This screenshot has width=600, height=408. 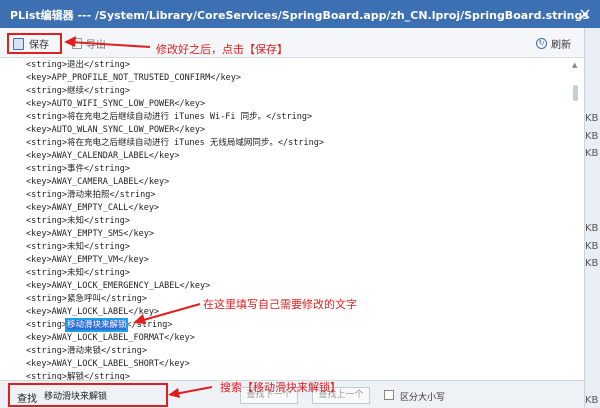 What do you see at coordinates (193, 390) in the screenshot?
I see `arrow-to-search` at bounding box center [193, 390].